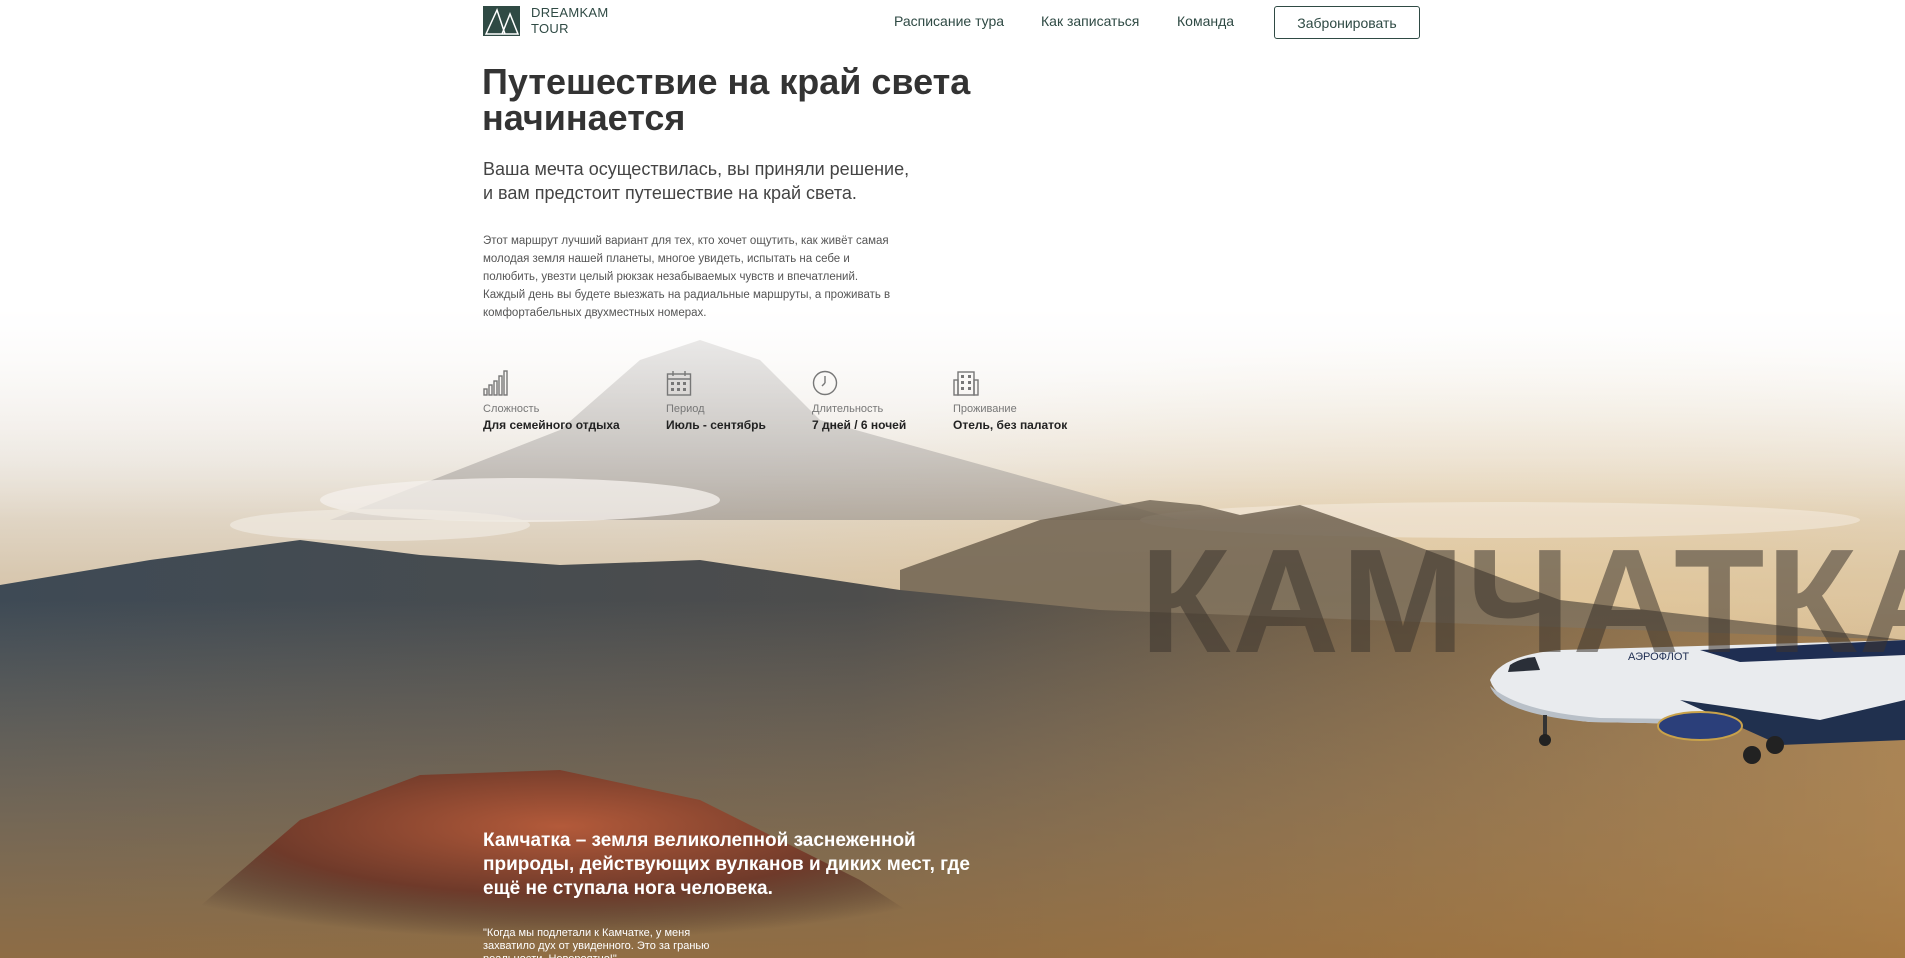  Describe the element at coordinates (551, 425) in the screenshot. I see `feature-value: Для семейного отдыха` at that location.